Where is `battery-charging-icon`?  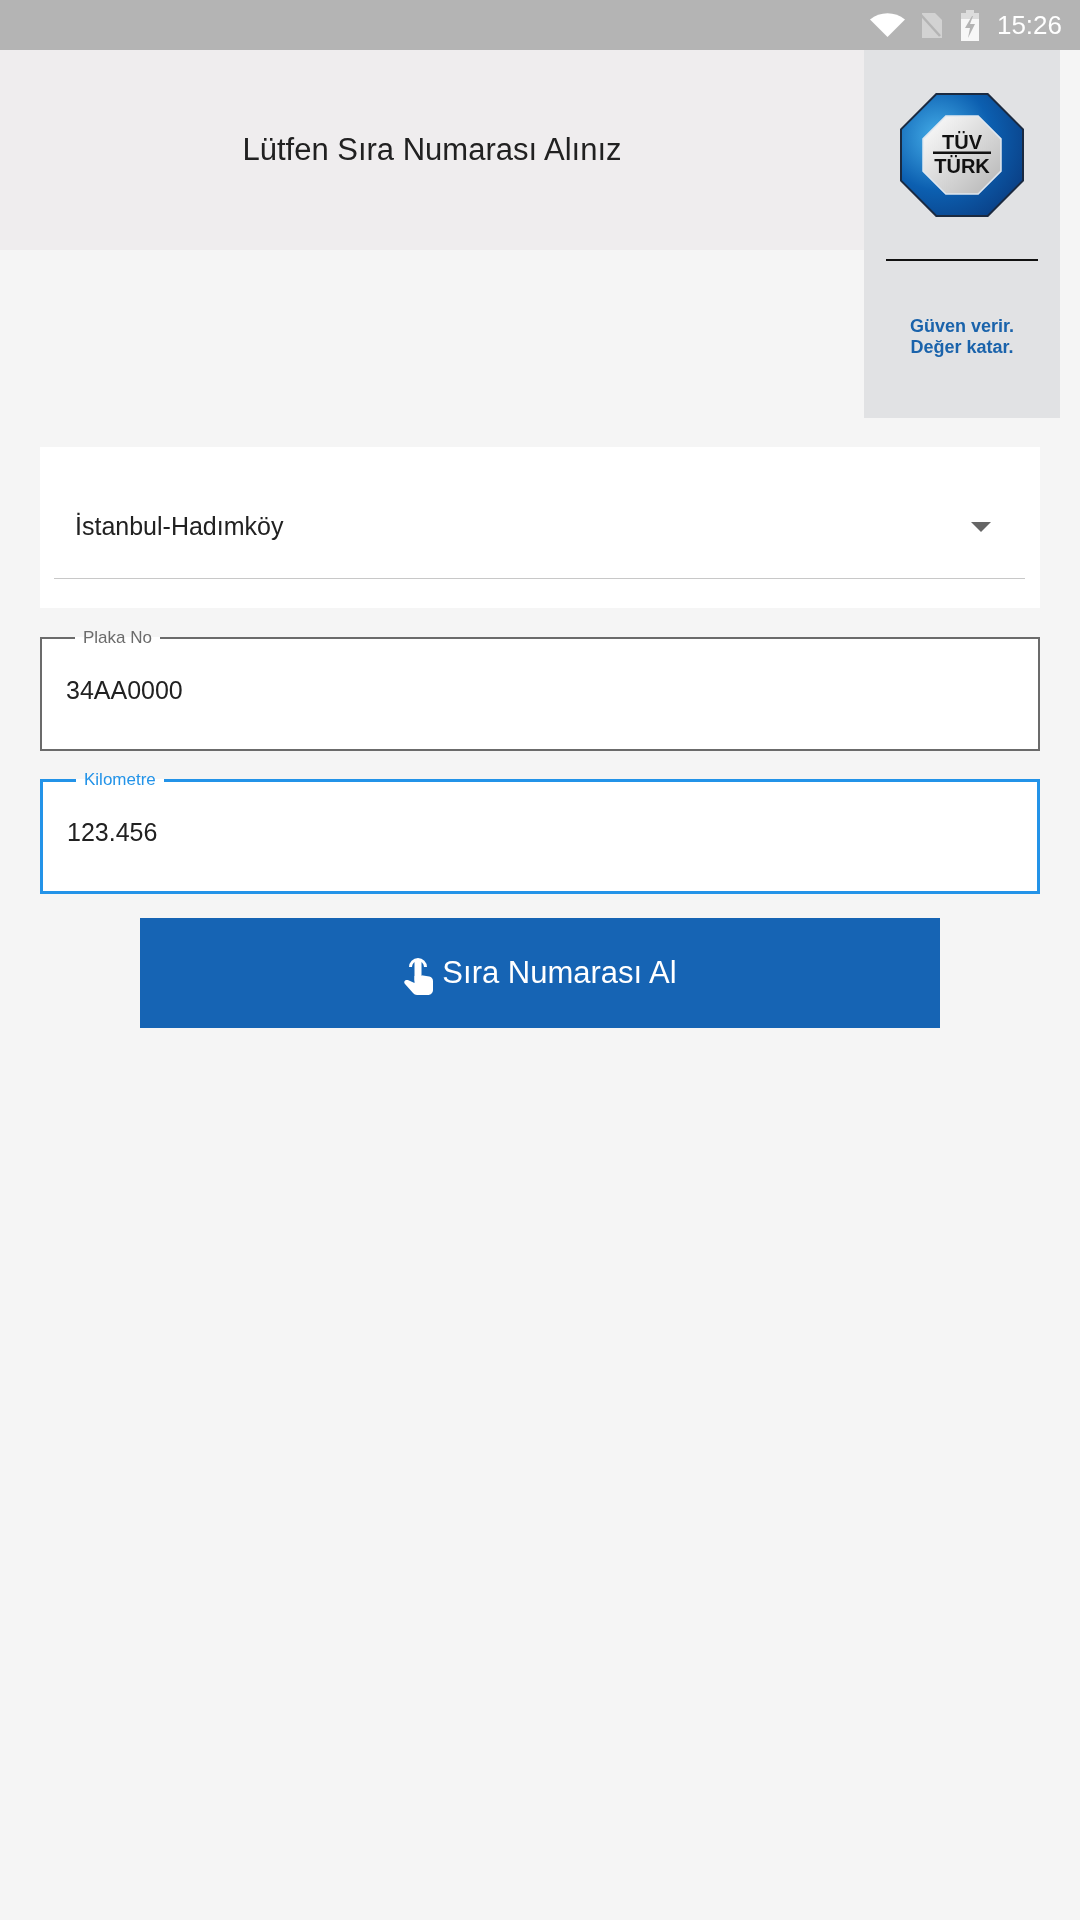
battery-charging-icon is located at coordinates (969, 25).